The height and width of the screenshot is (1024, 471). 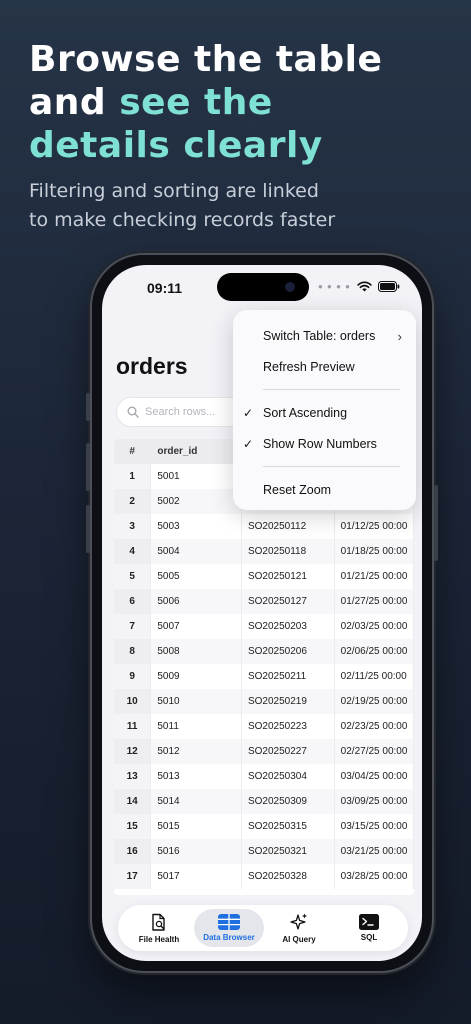 What do you see at coordinates (288, 851) in the screenshot?
I see `cell-order-code: SO20250321` at bounding box center [288, 851].